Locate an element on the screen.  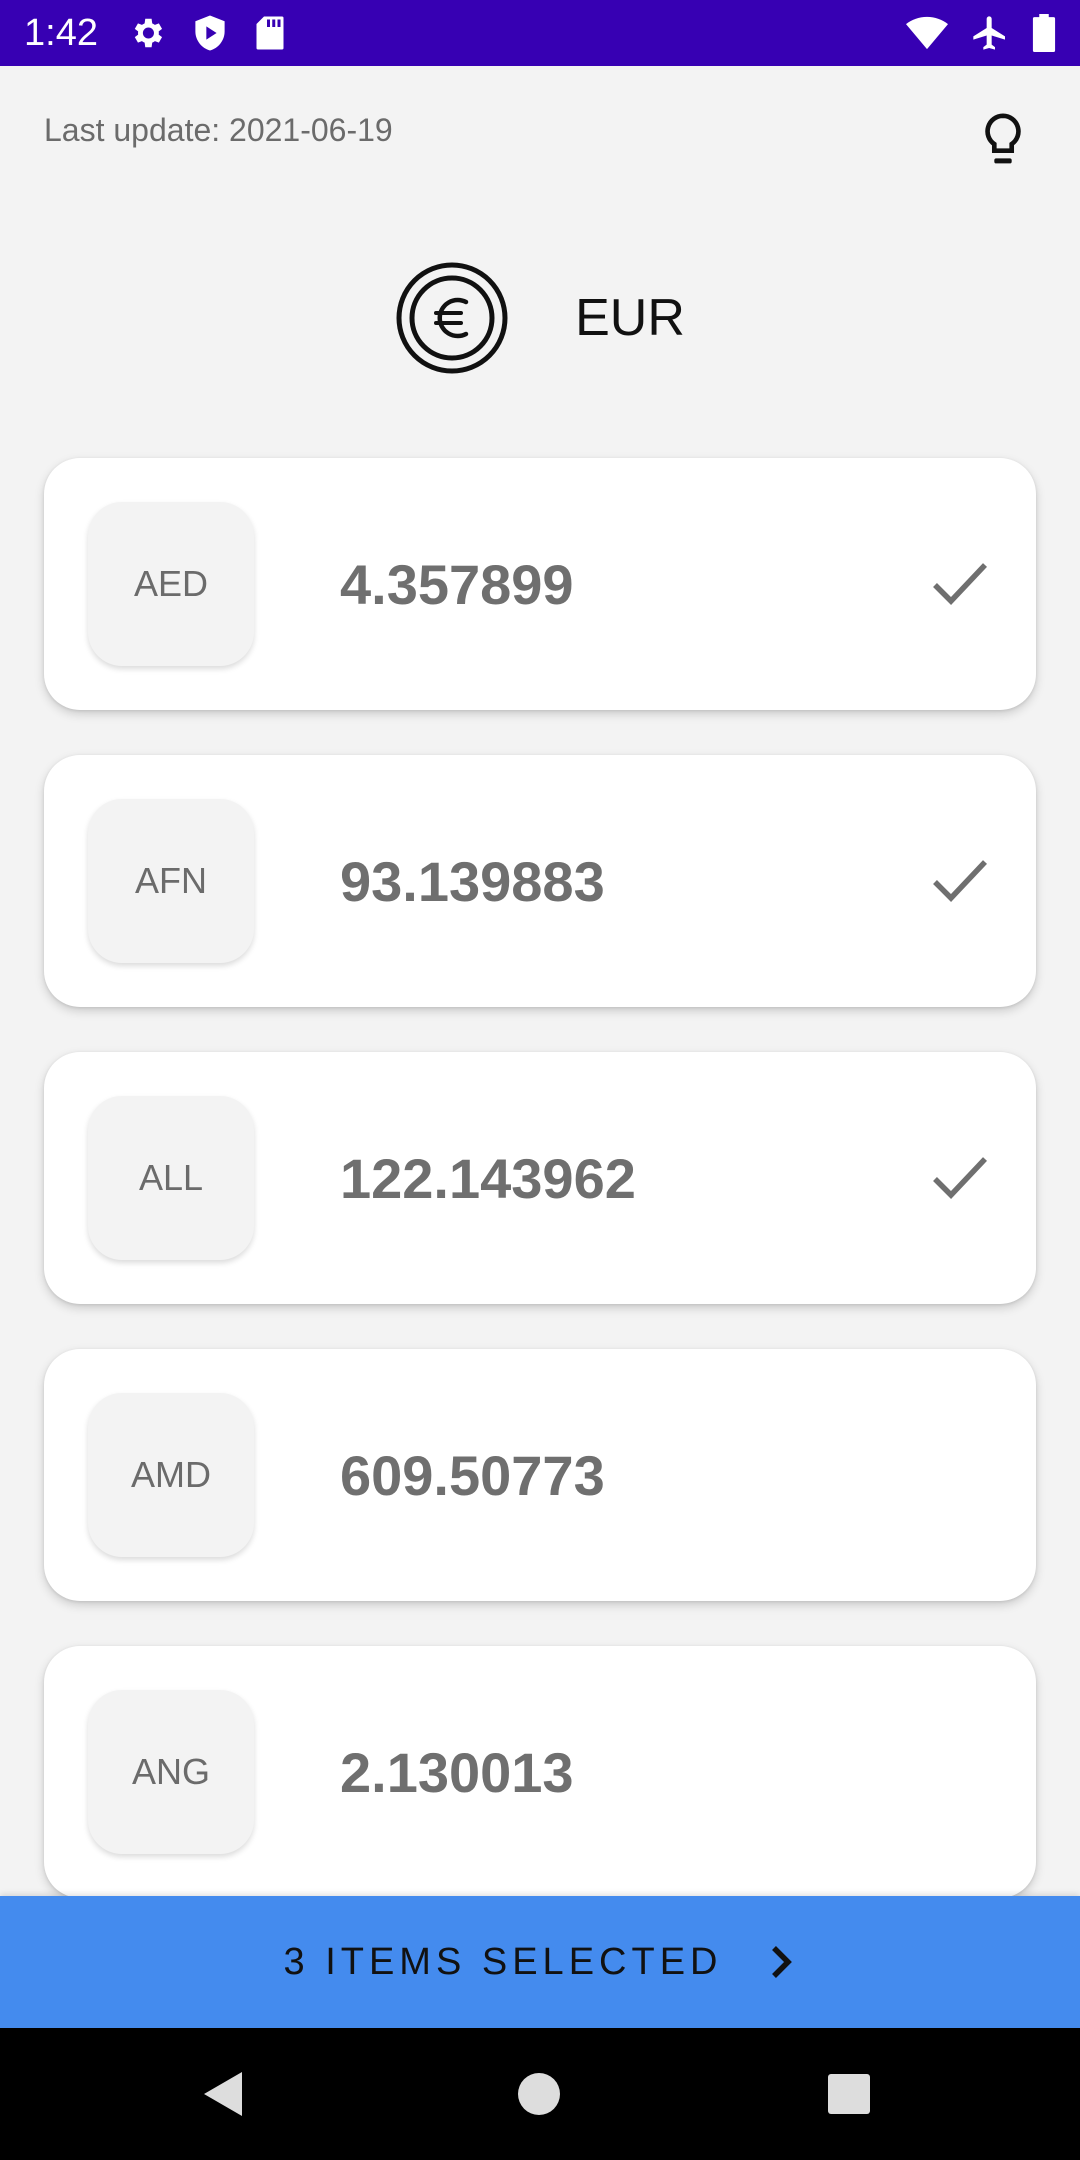
currency-code: AED is located at coordinates (171, 584).